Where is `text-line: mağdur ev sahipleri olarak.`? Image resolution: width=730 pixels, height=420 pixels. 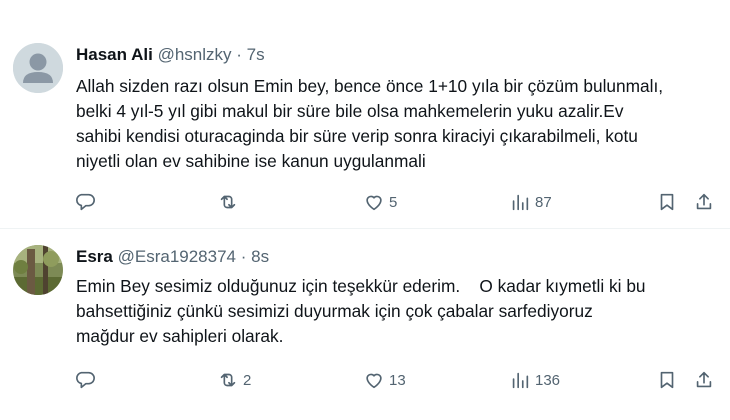
text-line: mağdur ev sahipleri olarak. is located at coordinates (180, 336).